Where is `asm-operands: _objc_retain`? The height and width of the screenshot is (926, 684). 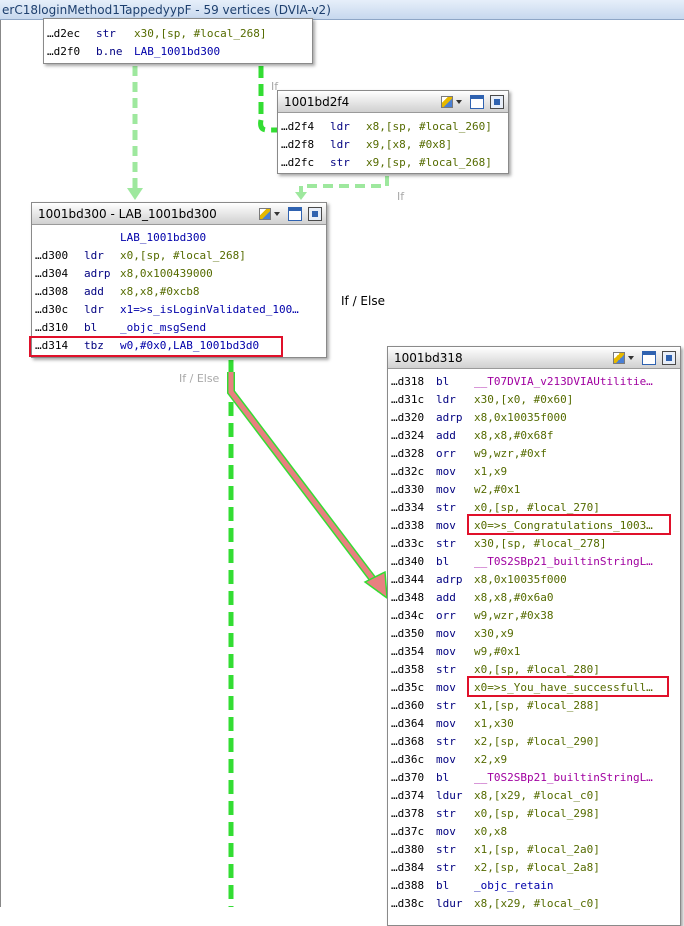
asm-operands: _objc_retain is located at coordinates (514, 885).